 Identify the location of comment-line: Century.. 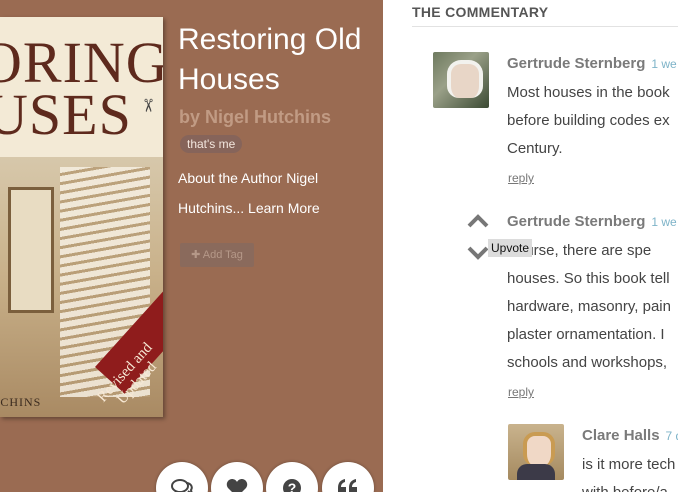
(535, 148).